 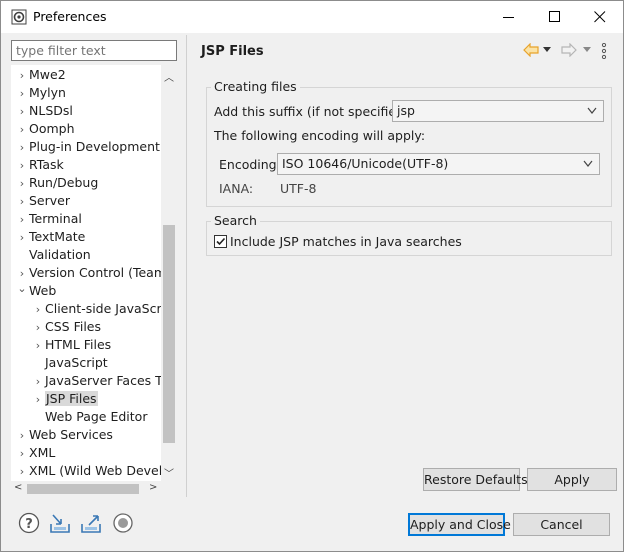 I want to click on checkmark-icon, so click(x=221, y=241).